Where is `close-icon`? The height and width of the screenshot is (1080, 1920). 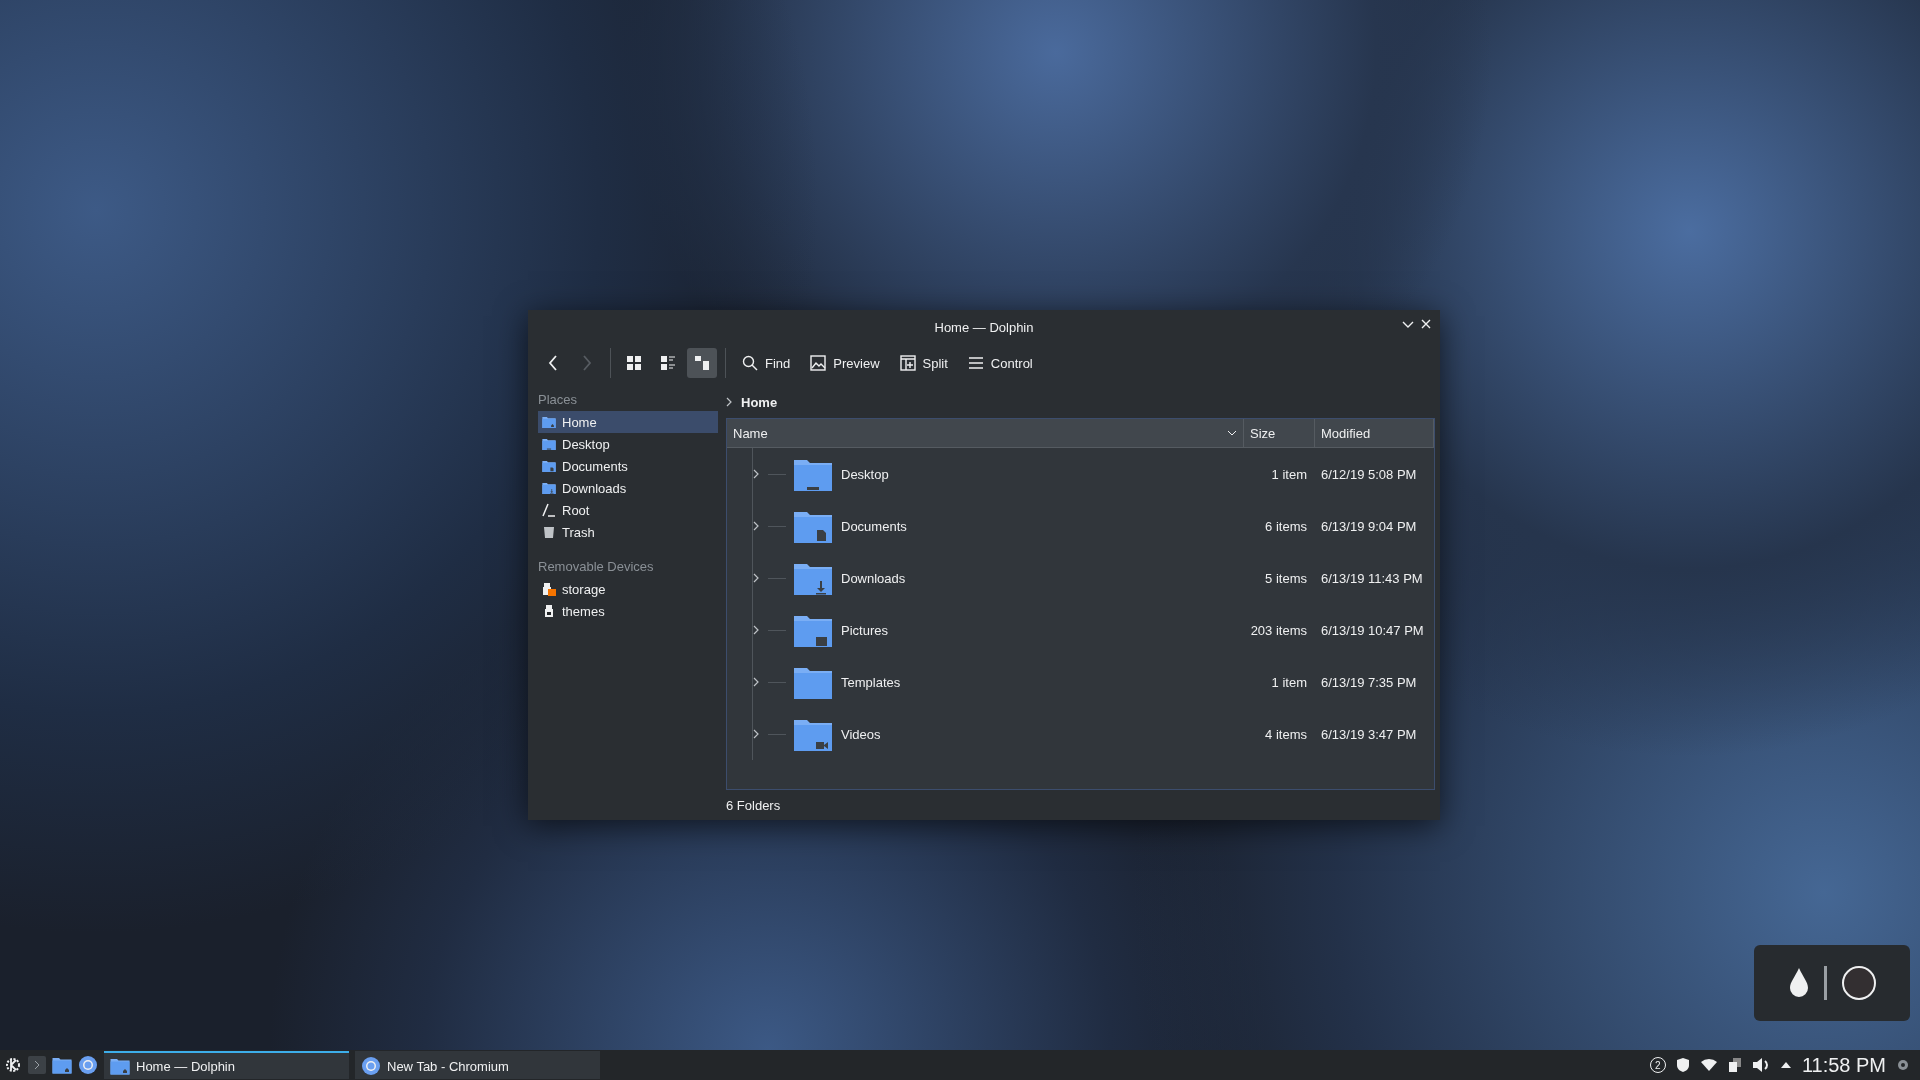
close-icon is located at coordinates (1426, 324).